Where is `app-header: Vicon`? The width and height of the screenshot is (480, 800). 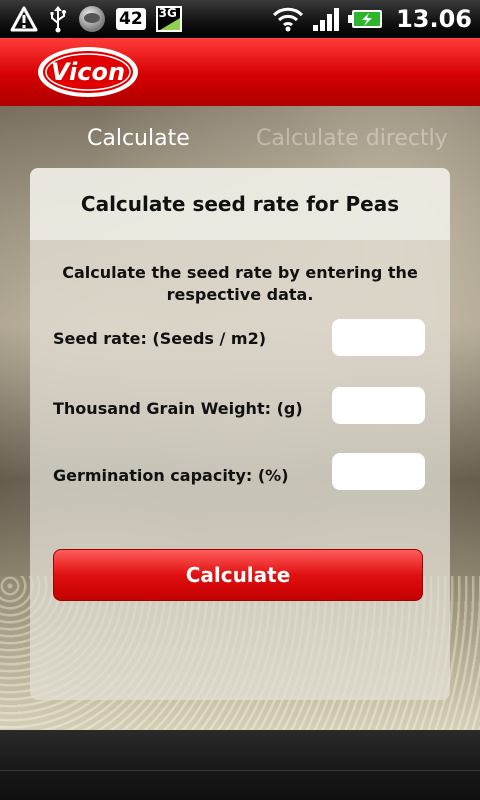
app-header: Vicon is located at coordinates (240, 73).